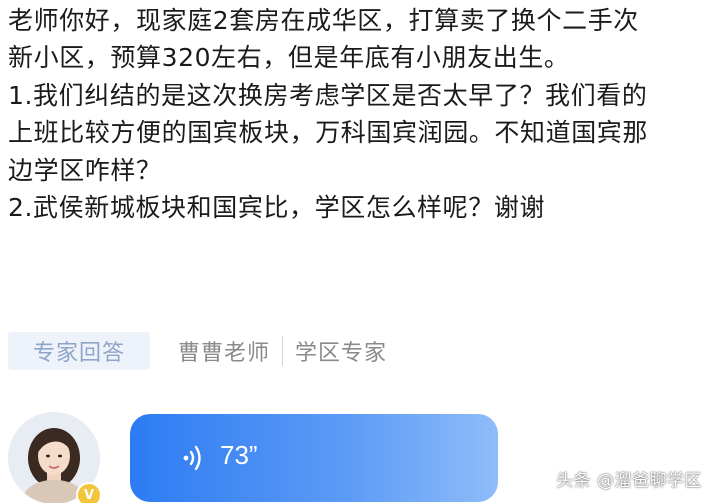 The image size is (712, 503). What do you see at coordinates (224, 351) in the screenshot?
I see `expert-name: 曹曹老师` at bounding box center [224, 351].